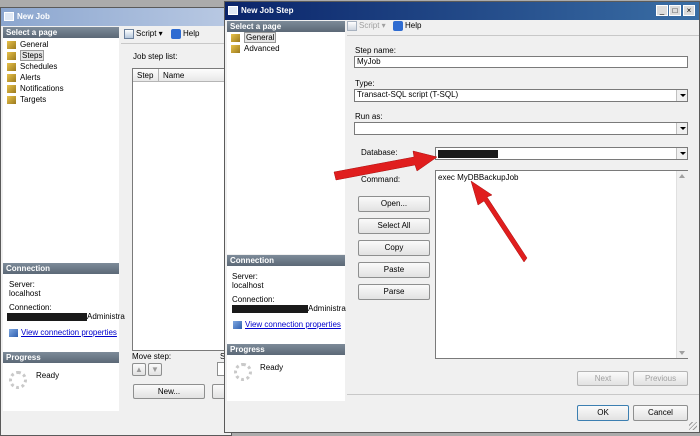  What do you see at coordinates (499, 221) in the screenshot?
I see `arrow-to-command` at bounding box center [499, 221].